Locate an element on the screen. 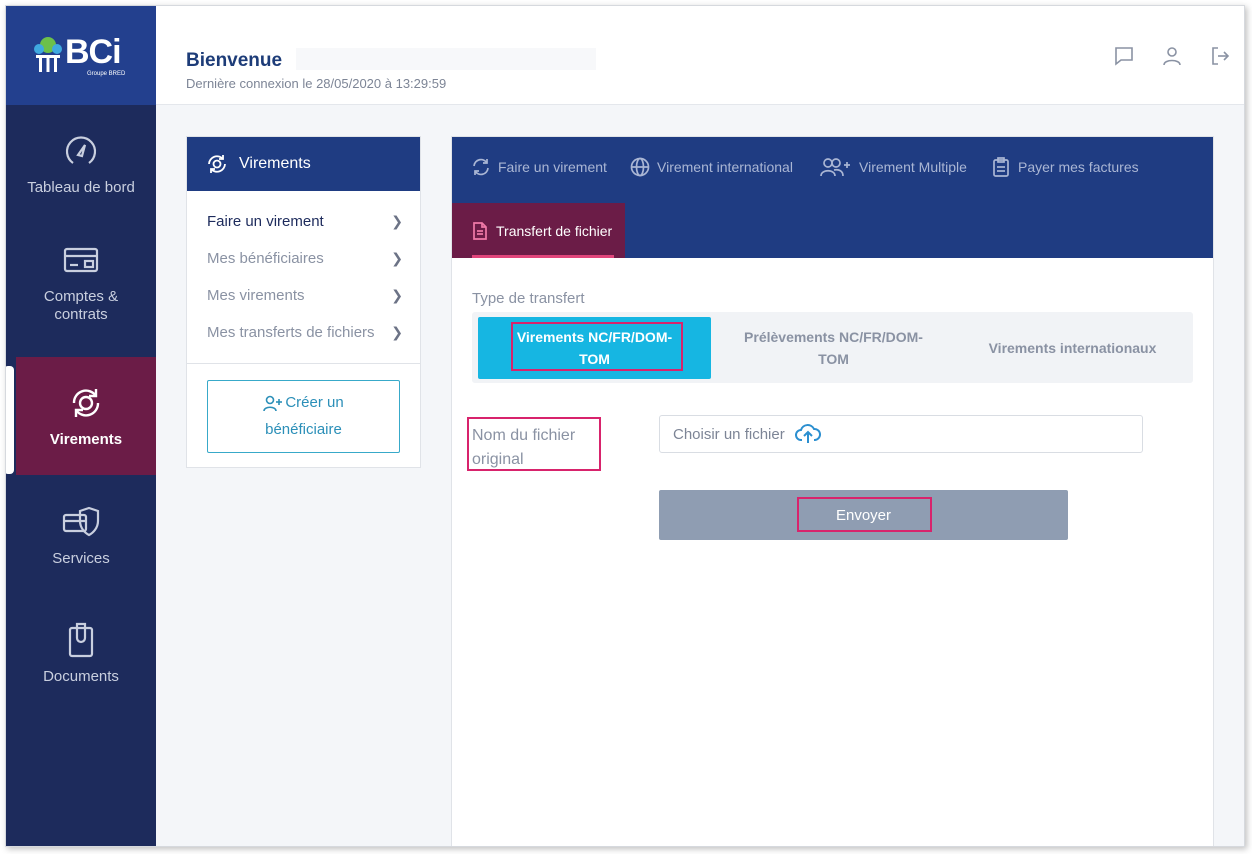 This screenshot has width=1252, height=854. tab-transfert-de-fichier: Transfert de fichier is located at coordinates (538, 230).